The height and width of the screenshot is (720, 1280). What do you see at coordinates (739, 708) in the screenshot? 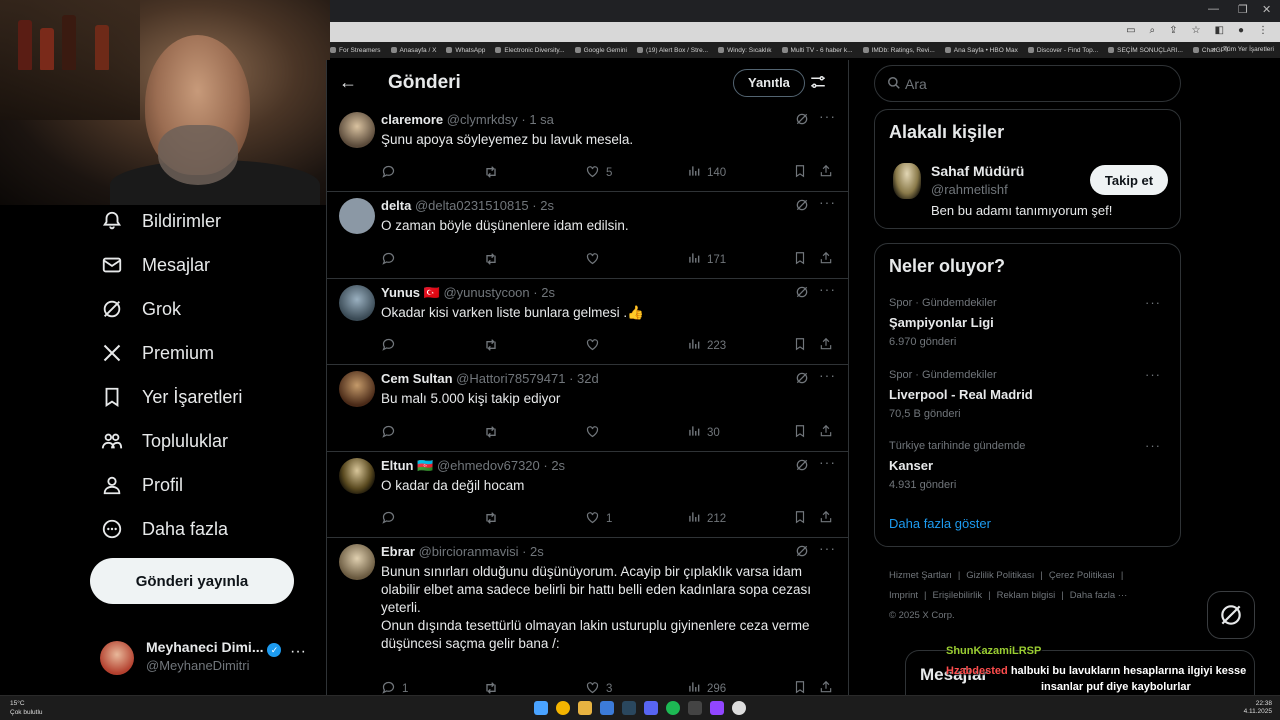
I see `obs-icon` at bounding box center [739, 708].